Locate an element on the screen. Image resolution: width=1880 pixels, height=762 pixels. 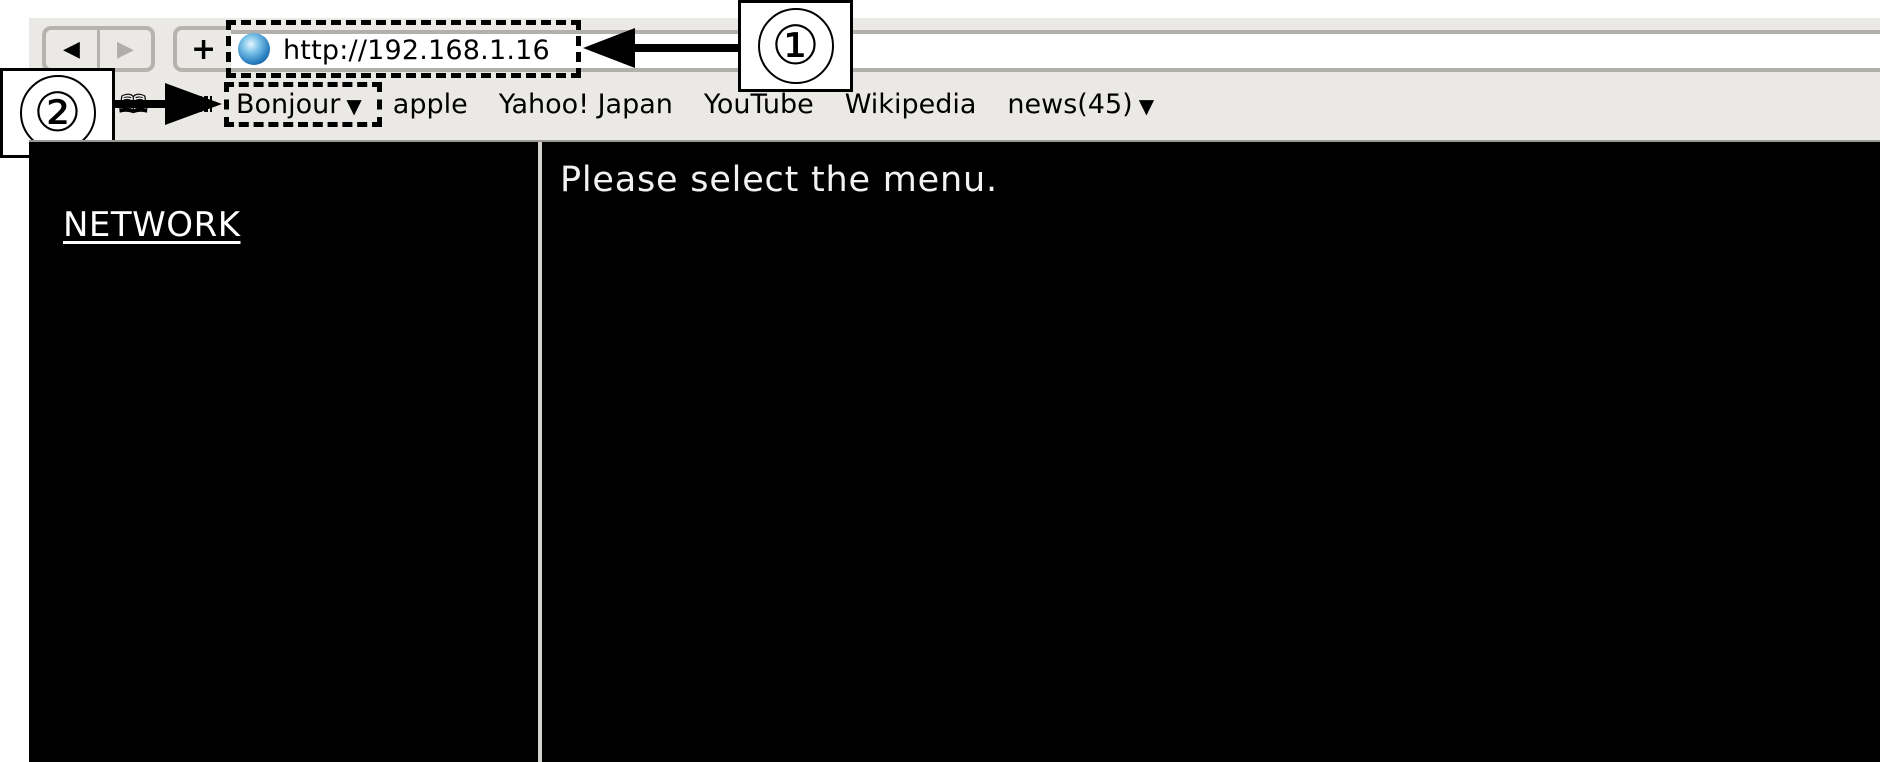
forward-button: ▶ is located at coordinates (125, 49).